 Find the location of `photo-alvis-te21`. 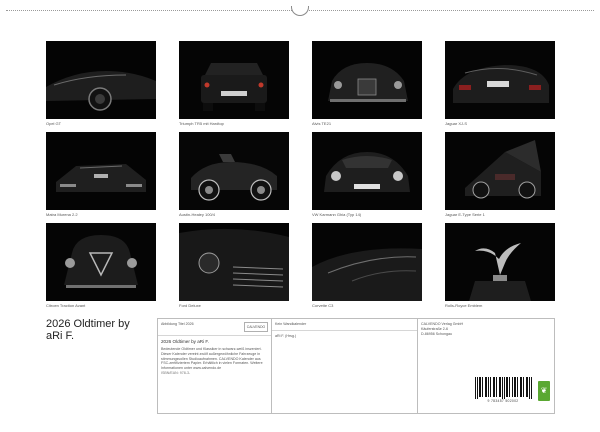

photo-alvis-te21 is located at coordinates (367, 80).